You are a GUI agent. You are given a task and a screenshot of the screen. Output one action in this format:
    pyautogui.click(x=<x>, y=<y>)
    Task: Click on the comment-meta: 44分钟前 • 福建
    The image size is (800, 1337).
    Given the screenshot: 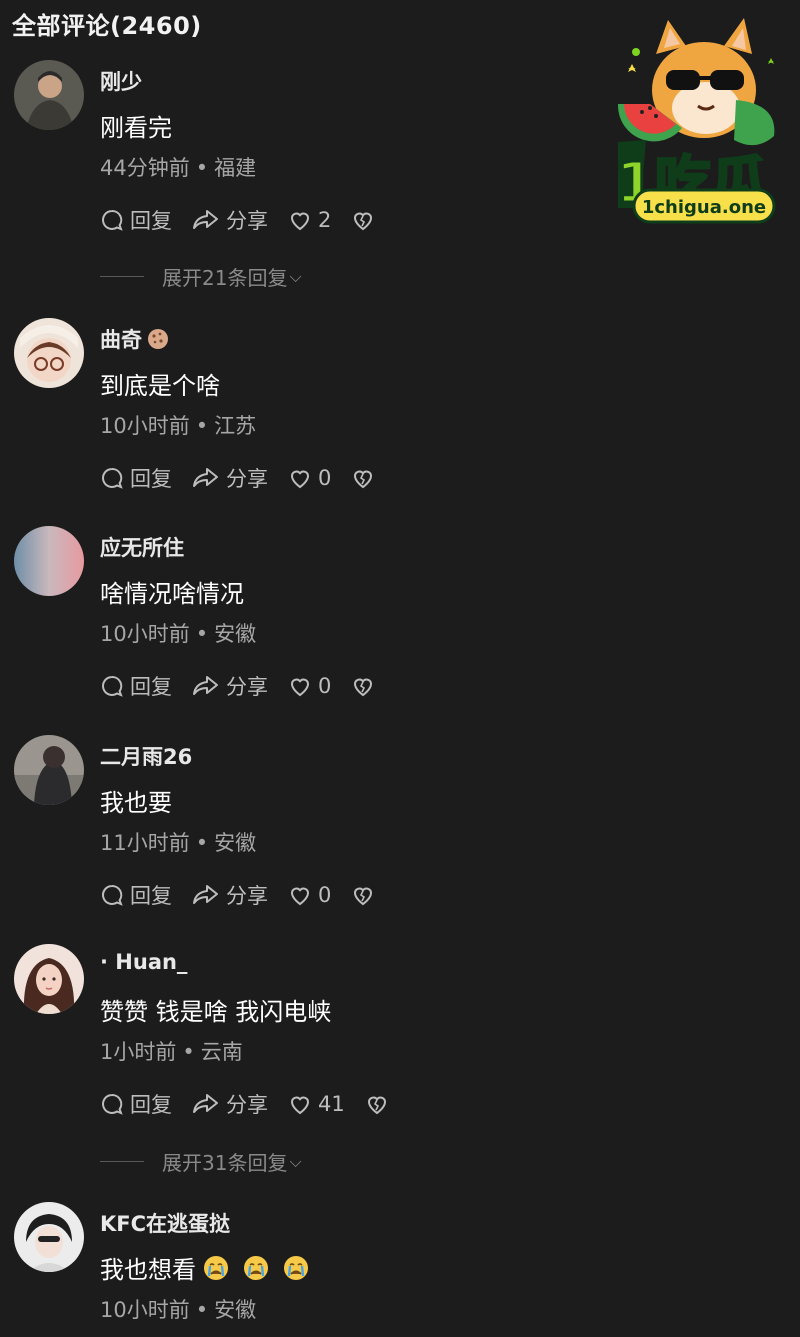 What is the action you would take?
    pyautogui.click(x=178, y=167)
    